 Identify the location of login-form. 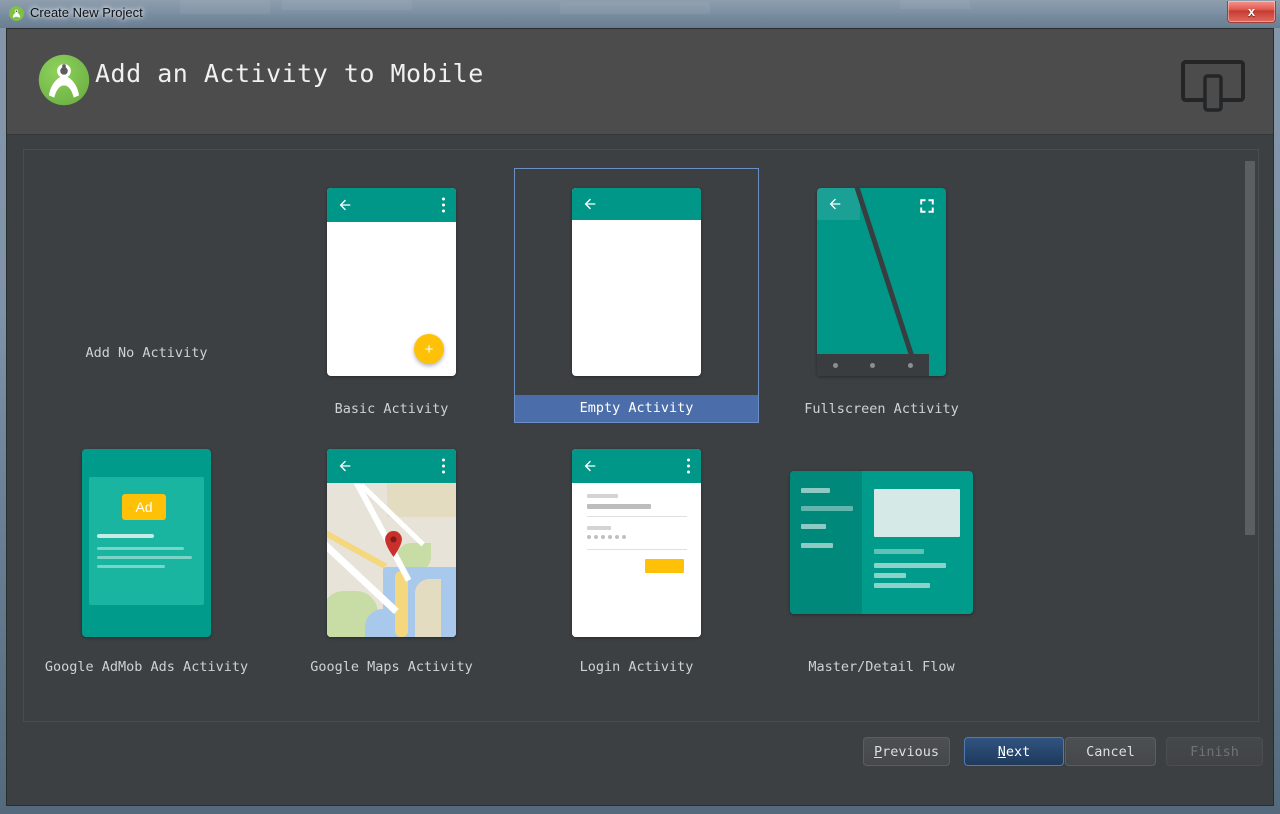
(636, 559).